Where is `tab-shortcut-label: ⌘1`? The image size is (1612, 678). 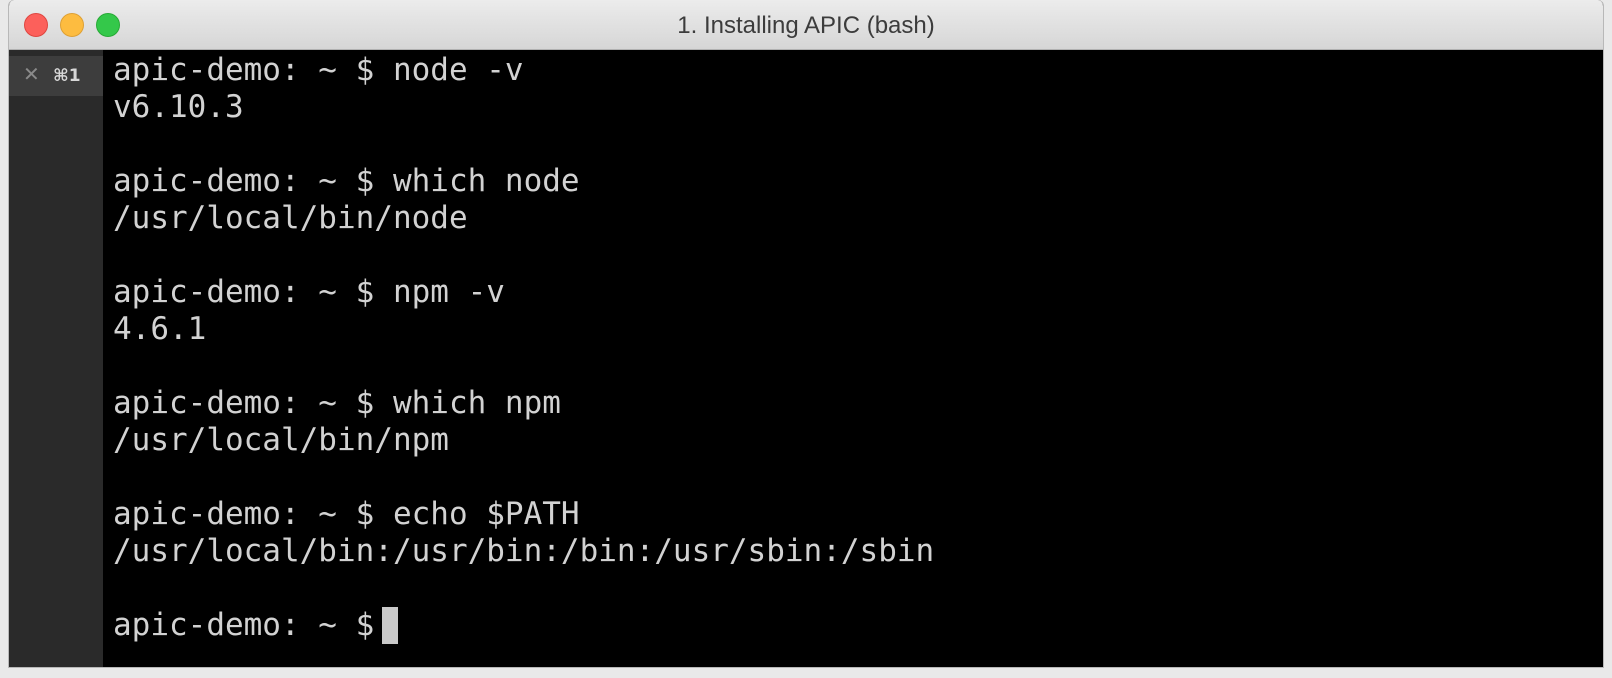 tab-shortcut-label: ⌘1 is located at coordinates (67, 76).